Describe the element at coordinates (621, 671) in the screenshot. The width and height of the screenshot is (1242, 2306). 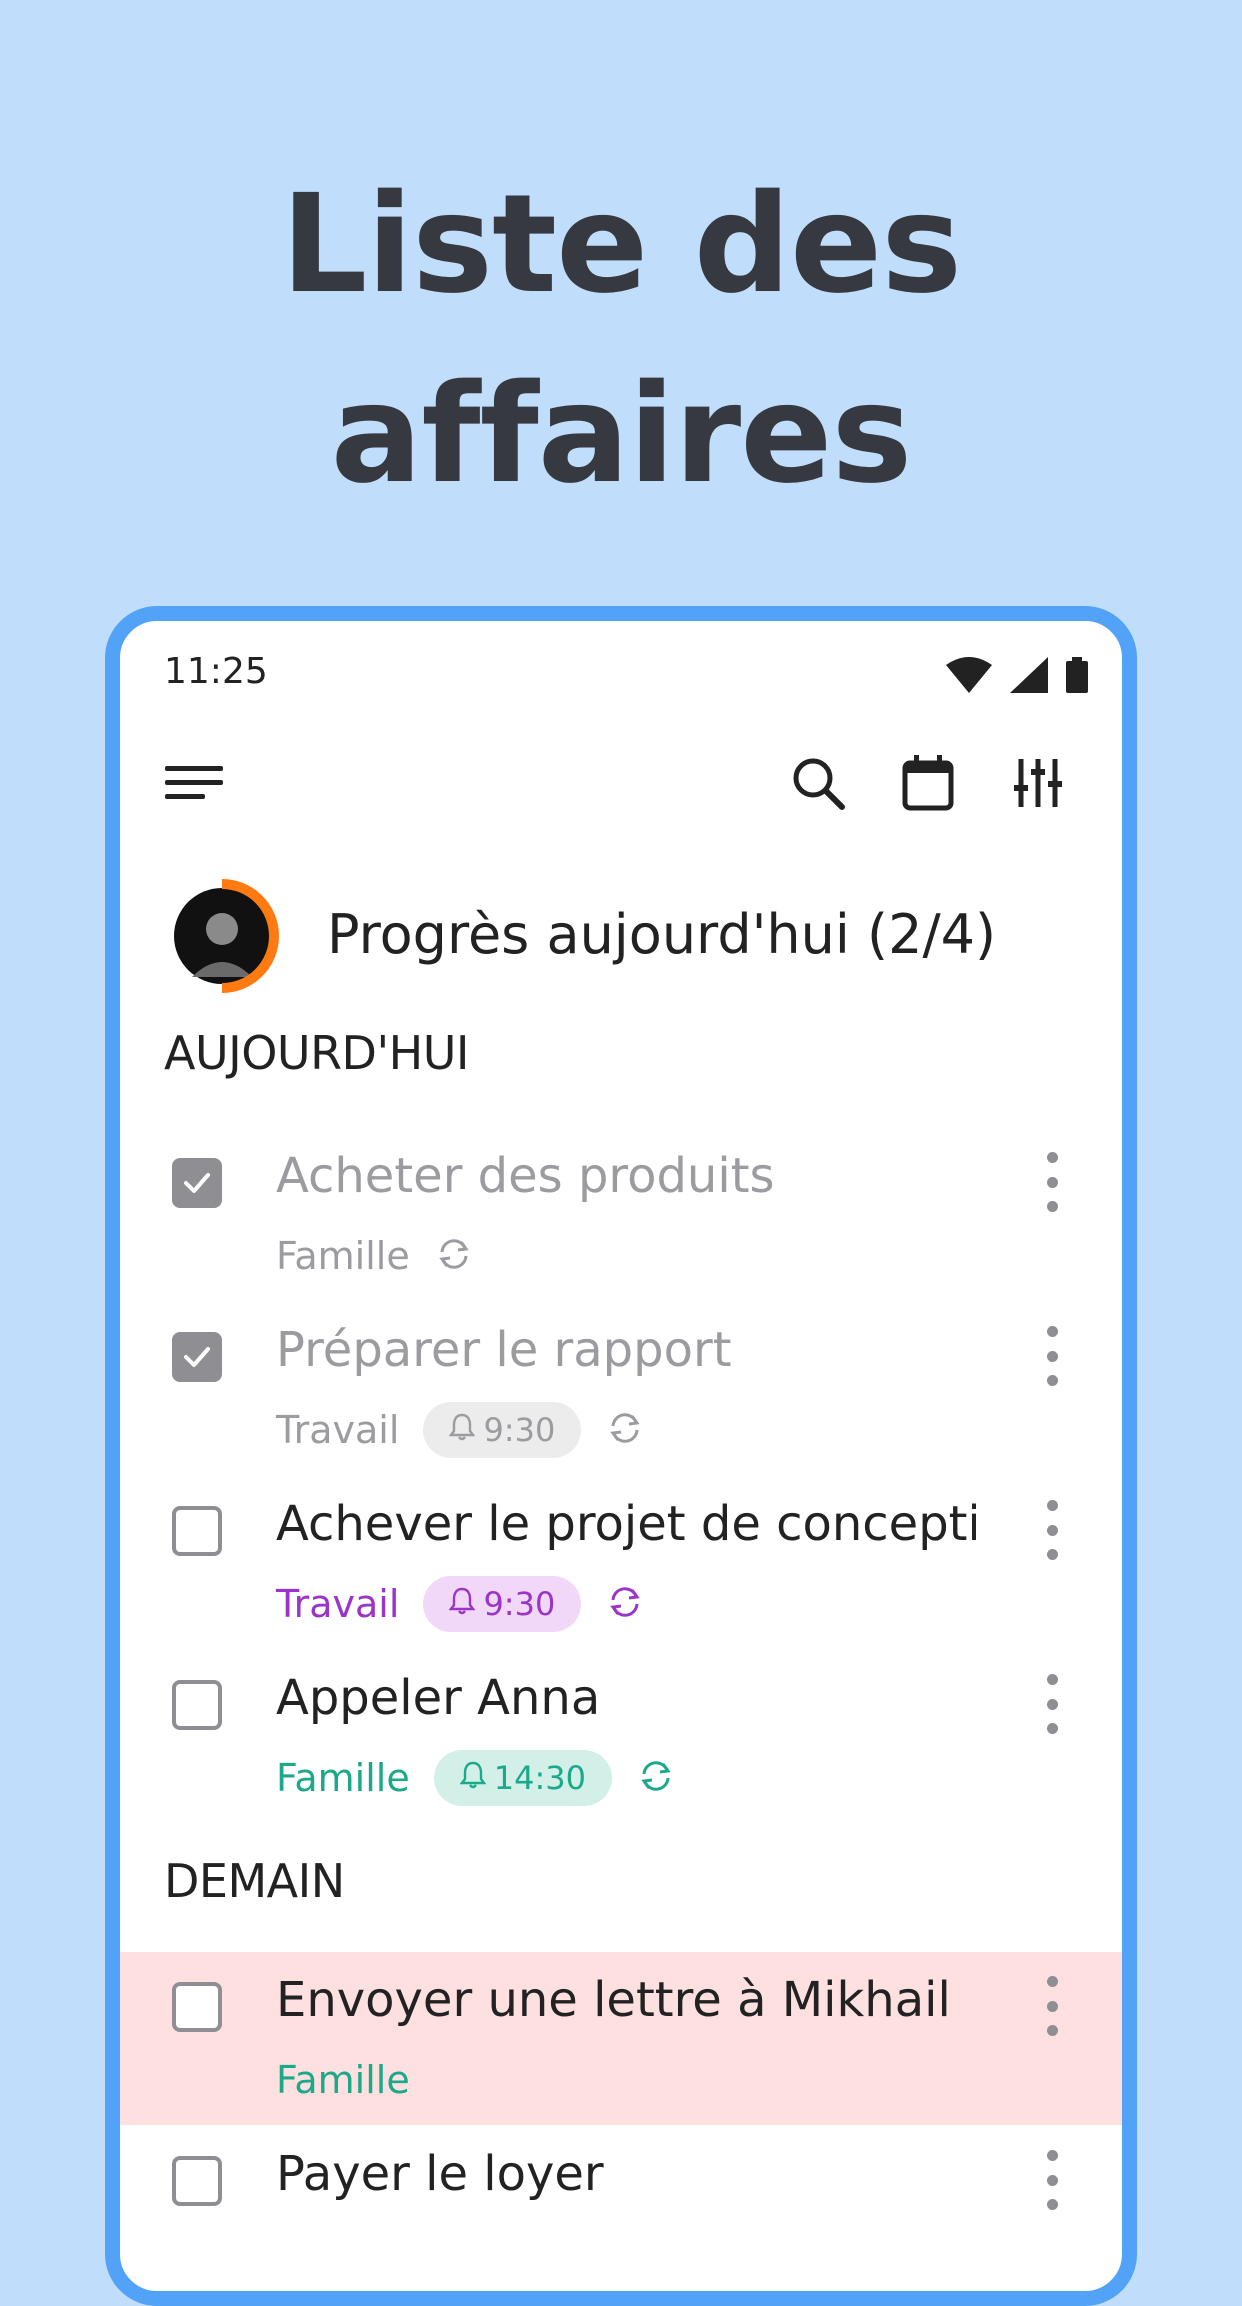
I see `status-bar: 11:25` at that location.